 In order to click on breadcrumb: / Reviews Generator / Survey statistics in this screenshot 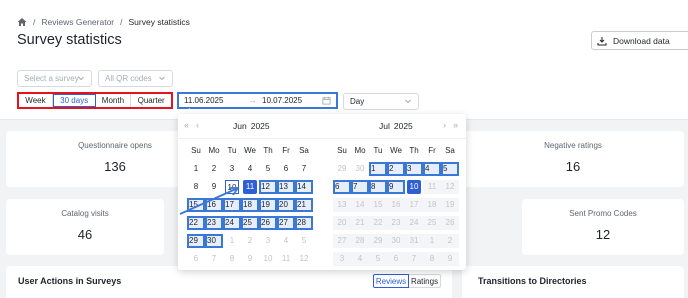, I will do `click(103, 22)`.